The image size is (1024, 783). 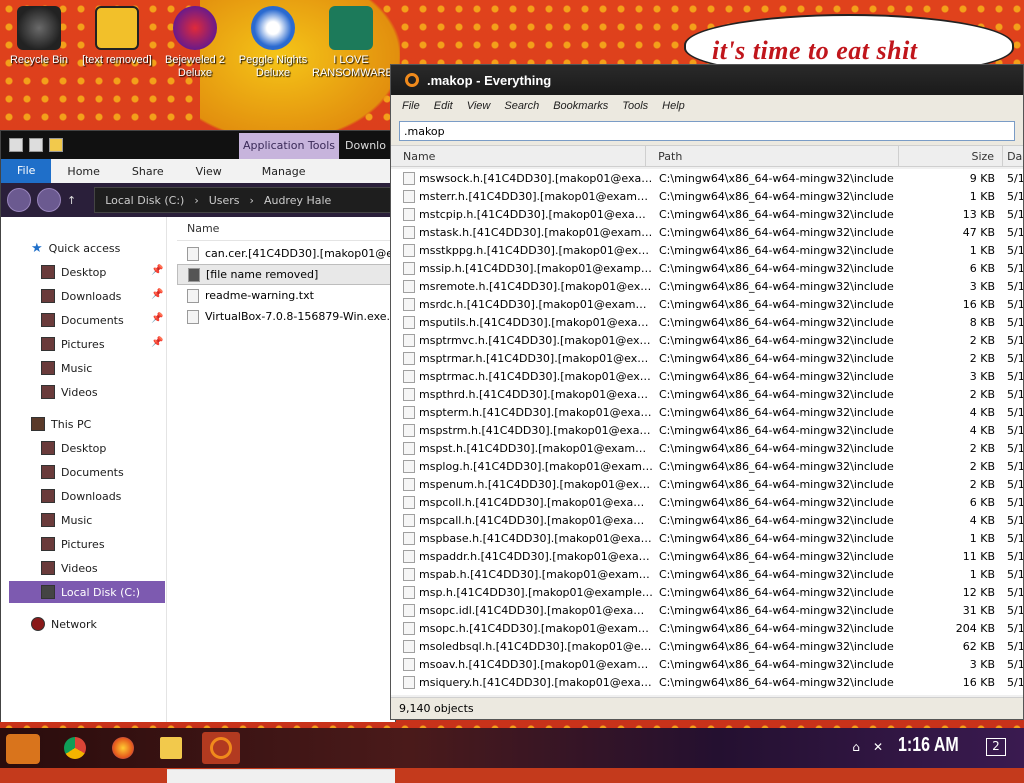 I want to click on column-header-size: Size, so click(x=951, y=156).